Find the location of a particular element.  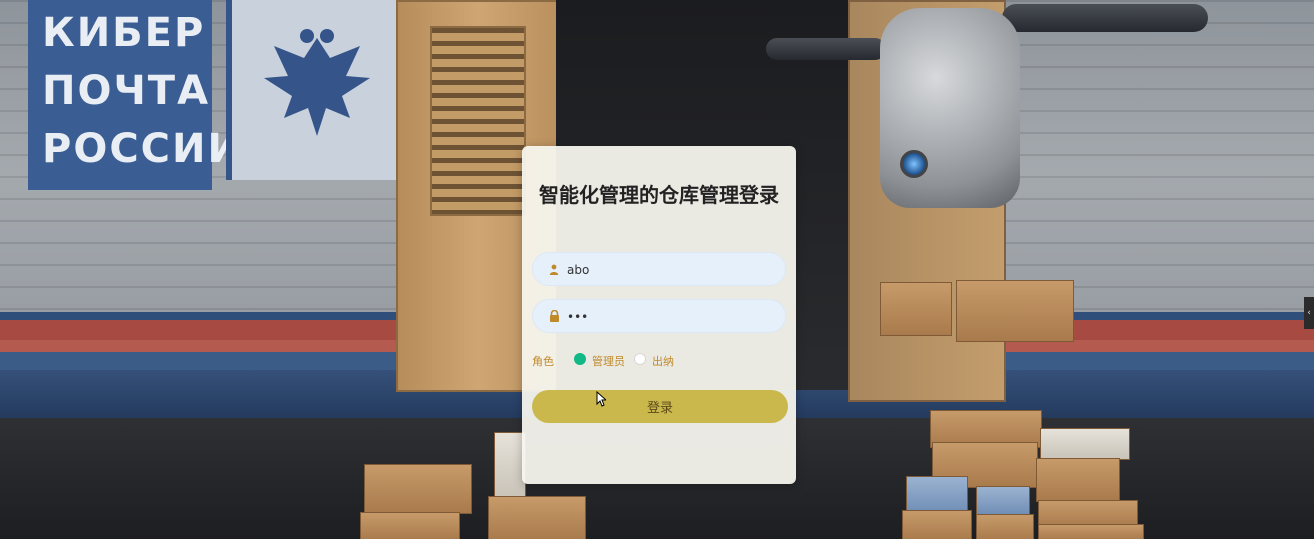

username-field is located at coordinates (659, 269).